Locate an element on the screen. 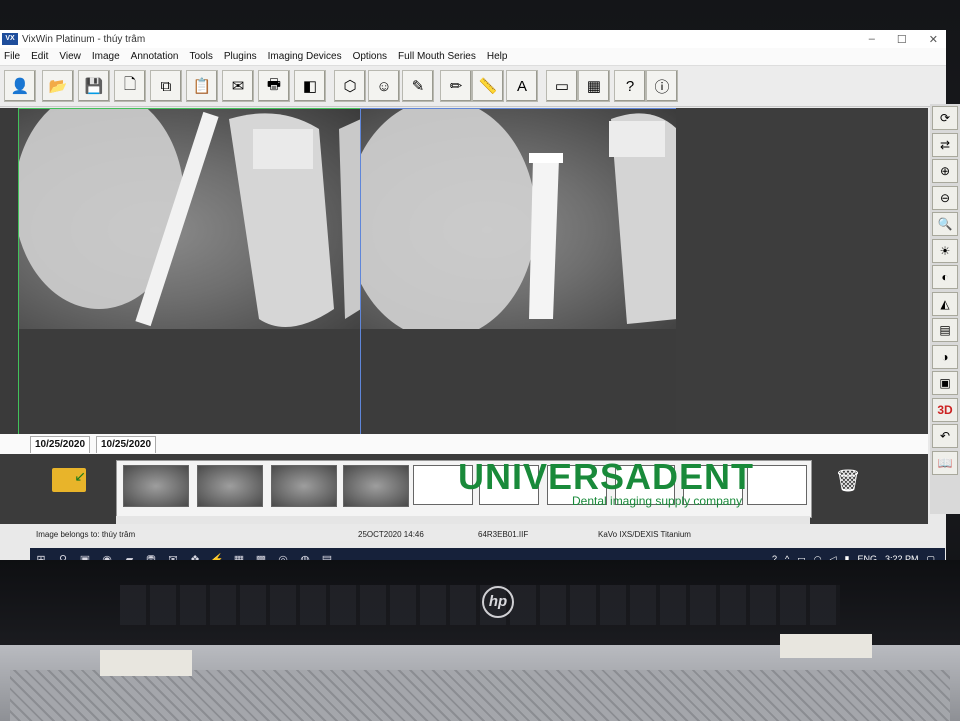 This screenshot has width=960, height=721. copy-icon: ⧉ is located at coordinates (166, 86).